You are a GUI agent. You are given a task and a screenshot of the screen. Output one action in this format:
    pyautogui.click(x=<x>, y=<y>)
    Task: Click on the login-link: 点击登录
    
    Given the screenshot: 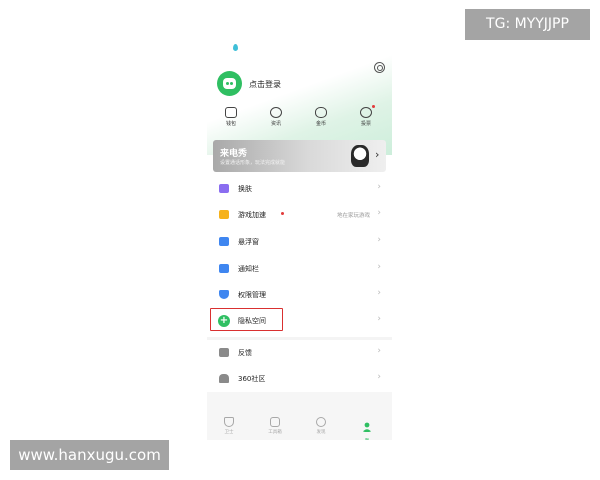 What is the action you would take?
    pyautogui.click(x=265, y=84)
    